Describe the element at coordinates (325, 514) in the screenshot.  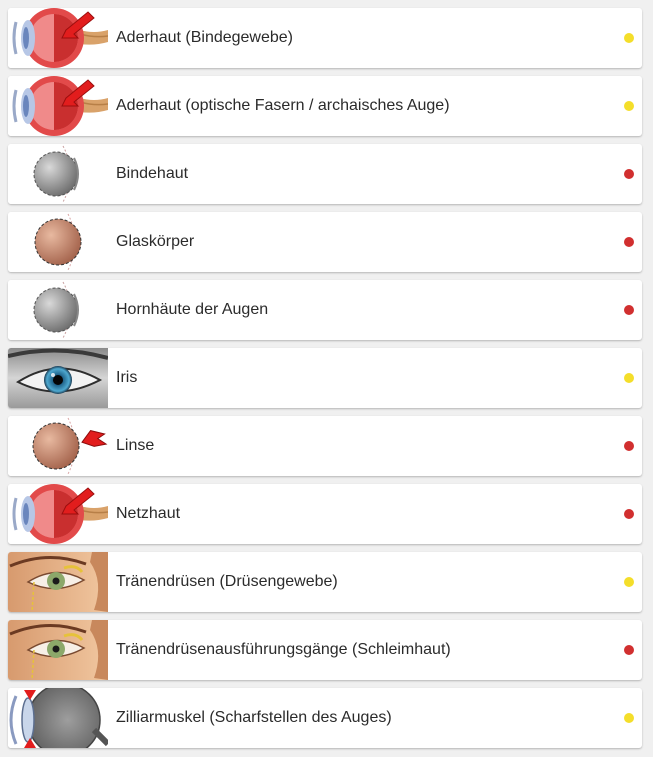
I see `list-item-netzhaut: Netzhaut` at that location.